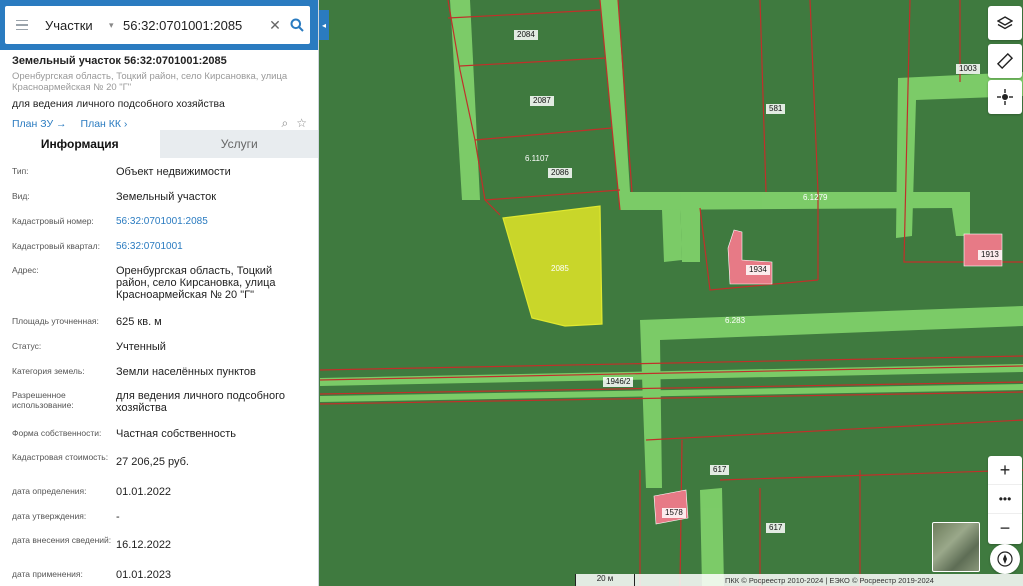  Describe the element at coordinates (92, 575) in the screenshot. I see `info-row-application-date: дата применения: 01.01.2023` at that location.